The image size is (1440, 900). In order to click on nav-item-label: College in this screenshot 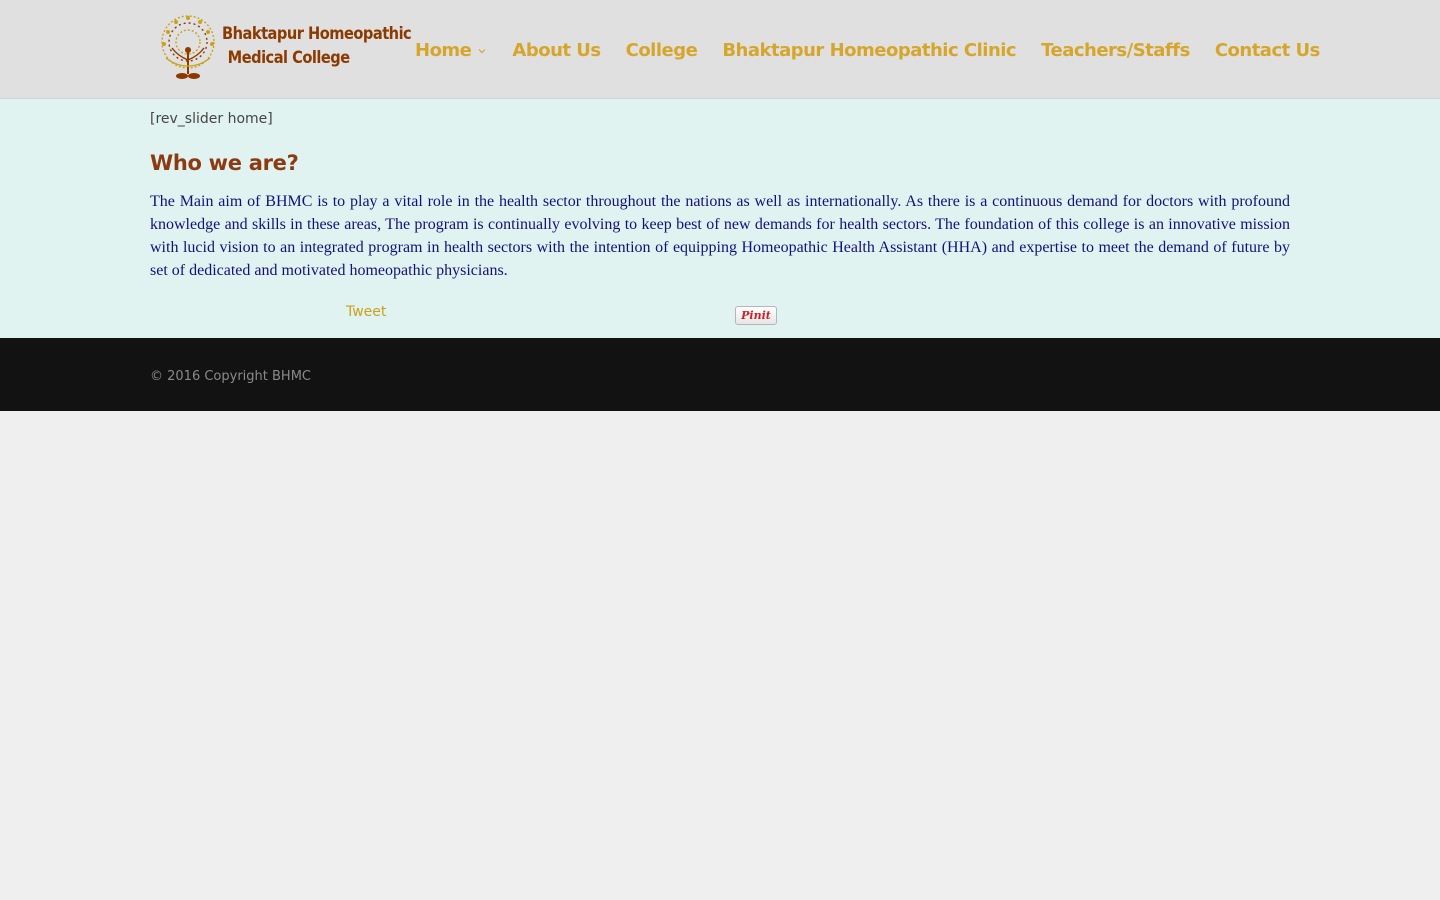, I will do `click(661, 50)`.